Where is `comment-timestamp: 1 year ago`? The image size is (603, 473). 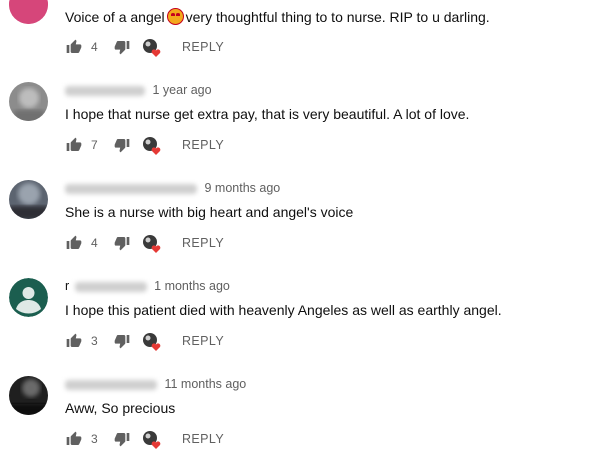 comment-timestamp: 1 year ago is located at coordinates (181, 90).